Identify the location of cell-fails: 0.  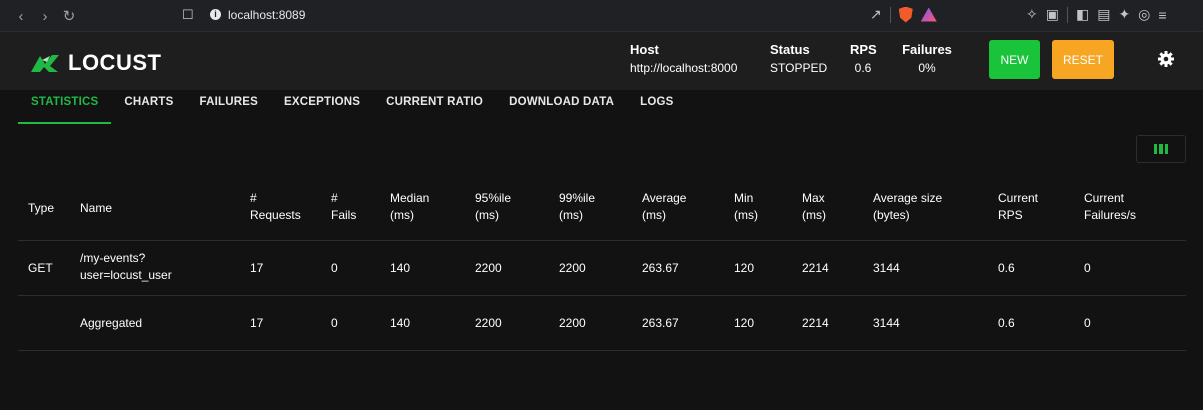
(334, 268).